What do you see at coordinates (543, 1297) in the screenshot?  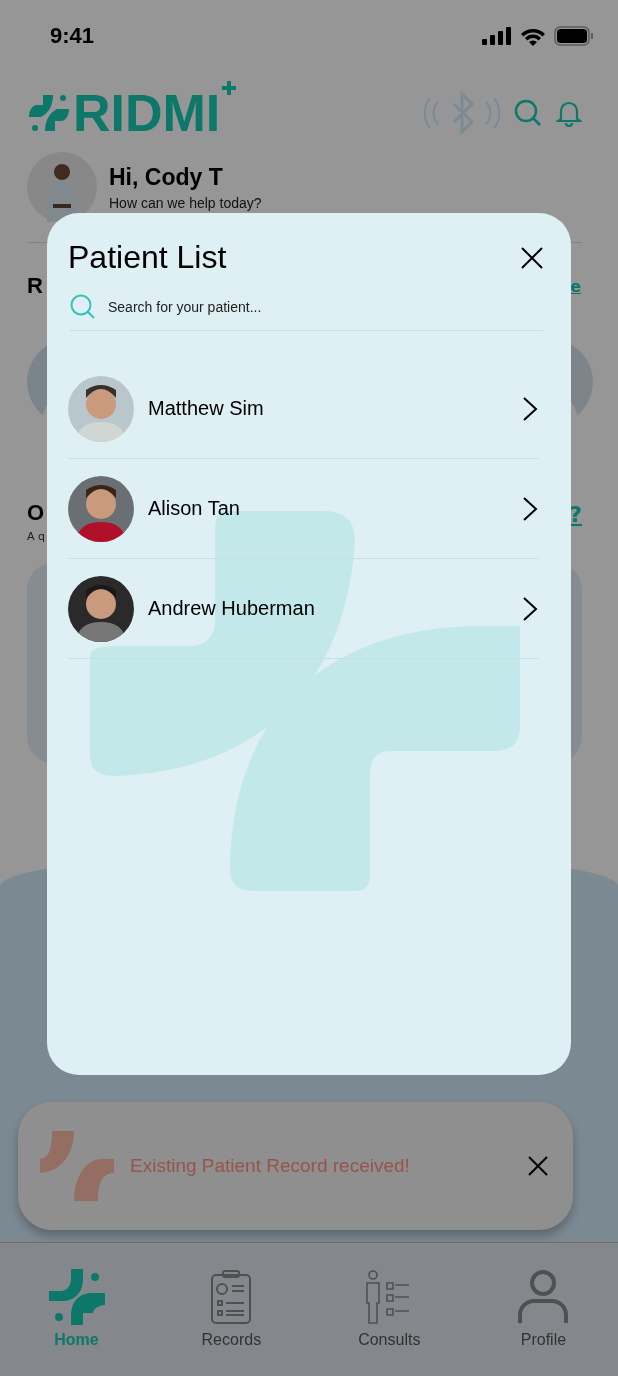 I see `profile-icon` at bounding box center [543, 1297].